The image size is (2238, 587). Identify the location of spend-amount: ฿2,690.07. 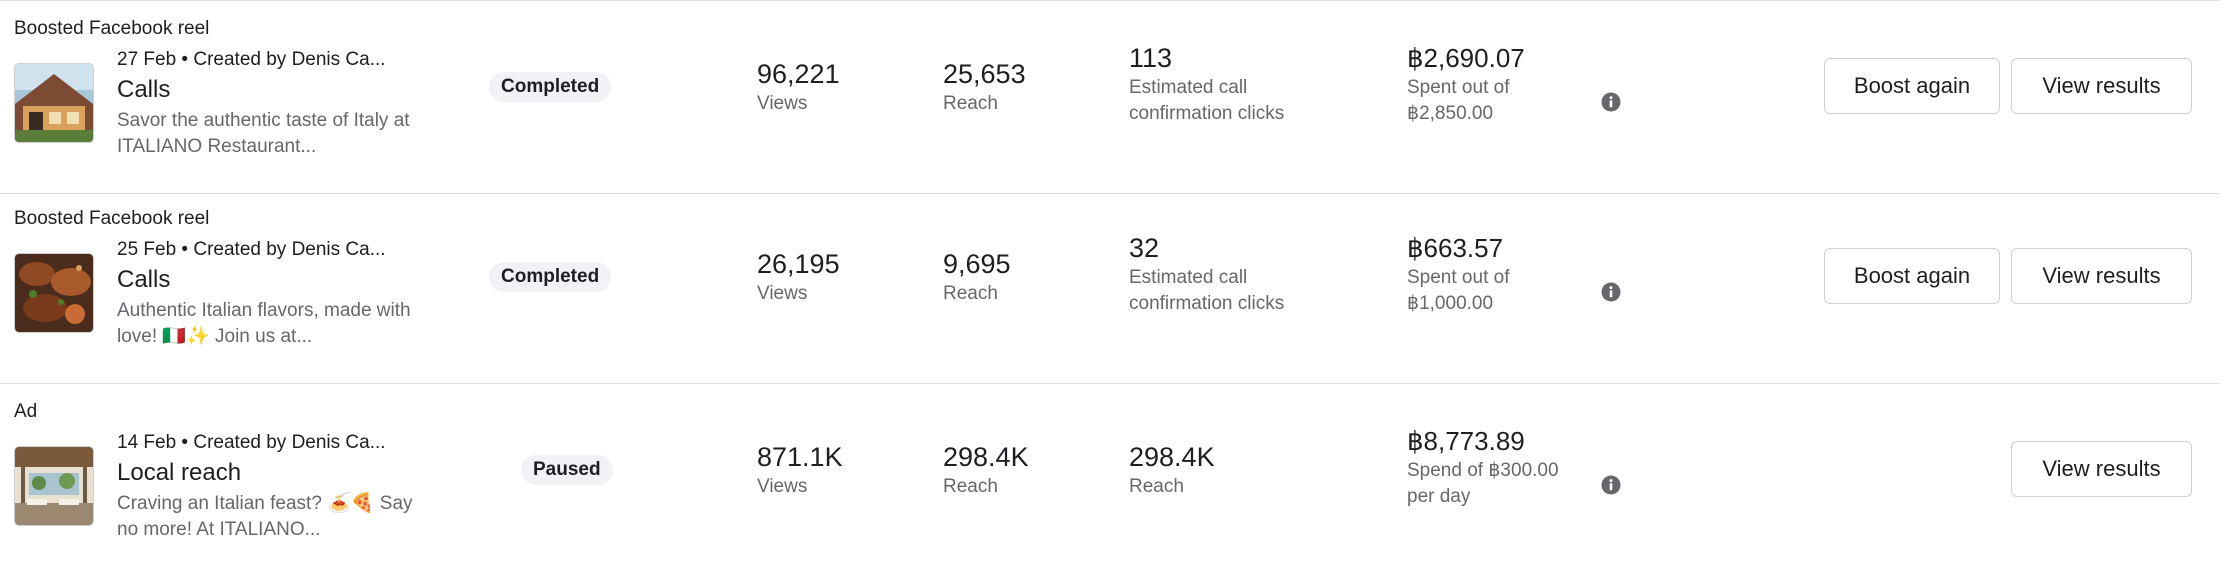
(1466, 58).